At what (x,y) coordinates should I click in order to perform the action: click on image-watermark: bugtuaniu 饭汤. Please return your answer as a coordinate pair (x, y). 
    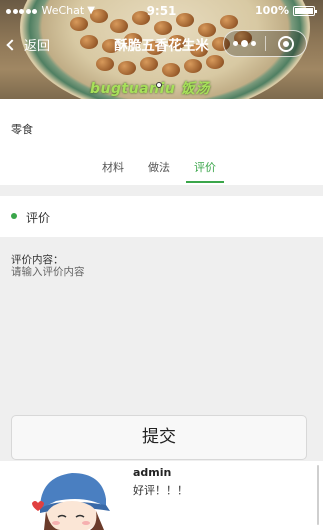
    Looking at the image, I should click on (150, 89).